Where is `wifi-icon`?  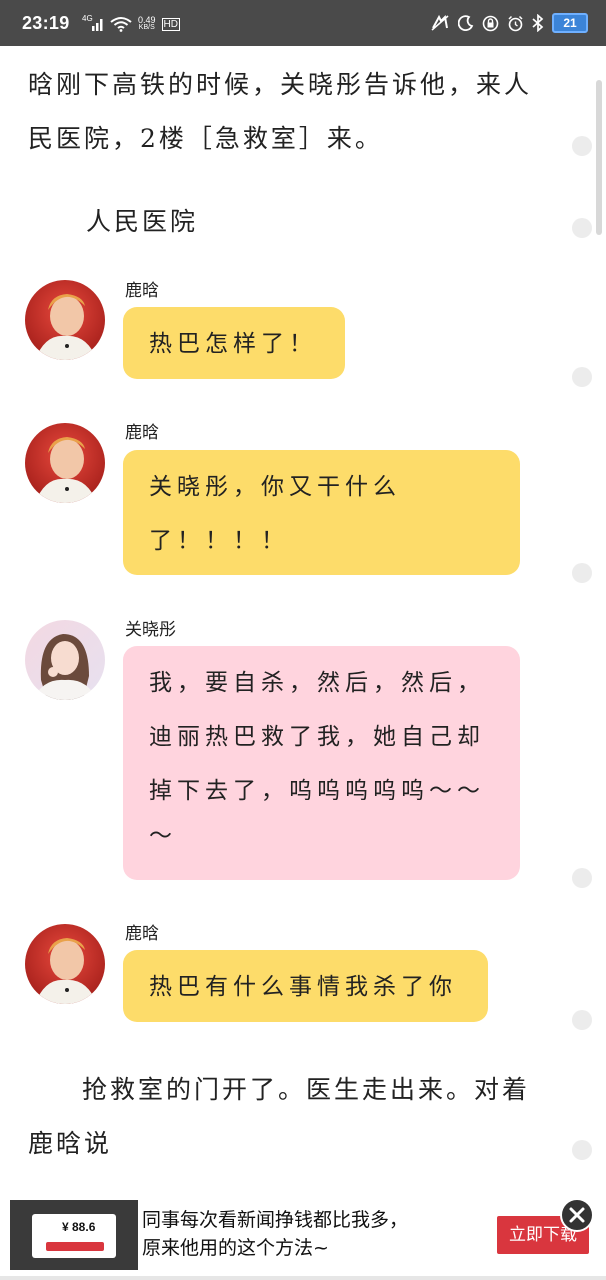
wifi-icon is located at coordinates (121, 24).